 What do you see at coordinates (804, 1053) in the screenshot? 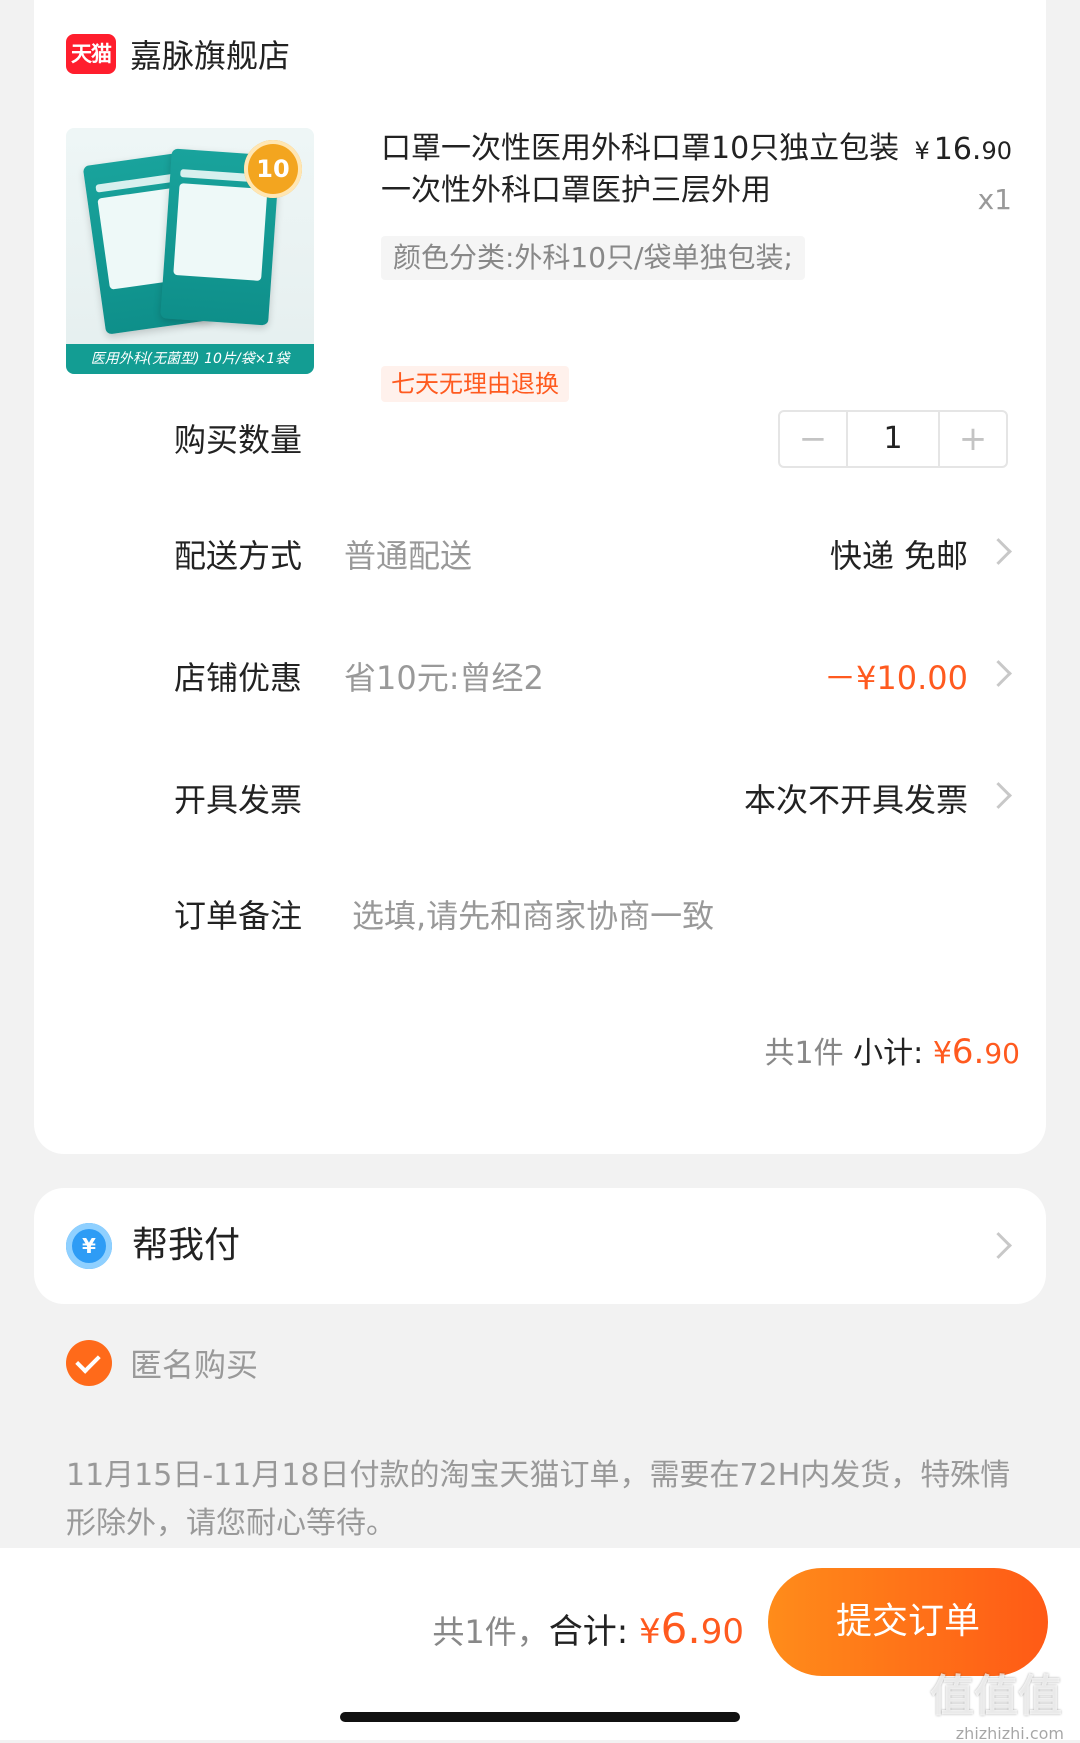
I see `subtotal-count: 共1件` at bounding box center [804, 1053].